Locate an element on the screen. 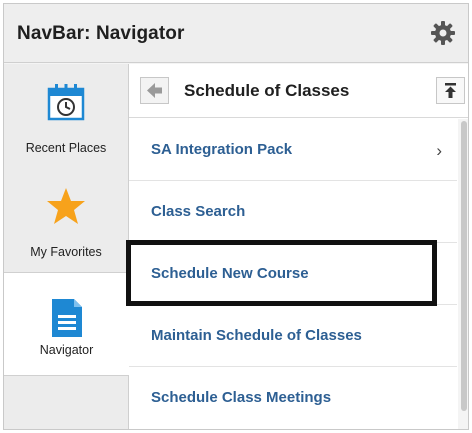 Image resolution: width=472 pixels, height=433 pixels. list-item-schedule-new-course: Schedule New Course is located at coordinates (293, 274).